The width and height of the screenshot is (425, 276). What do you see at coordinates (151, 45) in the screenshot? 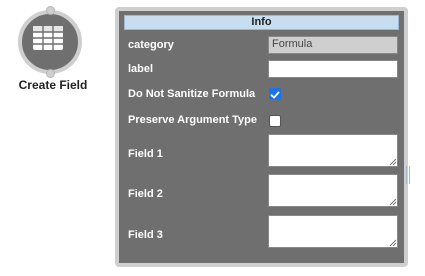
I see `category-label: category` at bounding box center [151, 45].